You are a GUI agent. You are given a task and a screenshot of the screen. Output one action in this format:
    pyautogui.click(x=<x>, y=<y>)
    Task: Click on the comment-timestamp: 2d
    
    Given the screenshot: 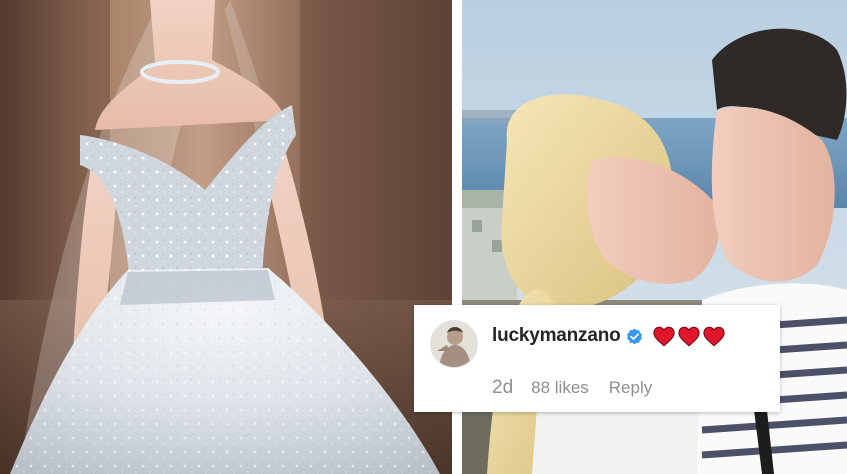 What is the action you would take?
    pyautogui.click(x=503, y=387)
    